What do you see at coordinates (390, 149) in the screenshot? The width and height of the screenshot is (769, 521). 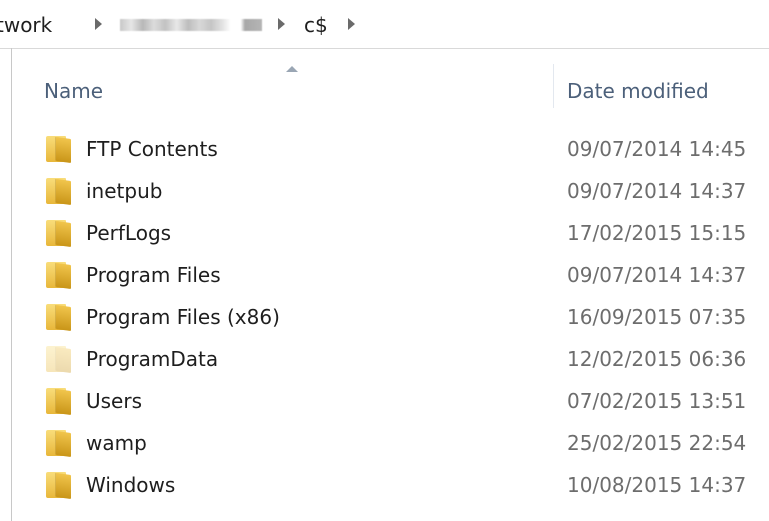 I see `list-item: FTP Contents 09/07/2014 14:45` at bounding box center [390, 149].